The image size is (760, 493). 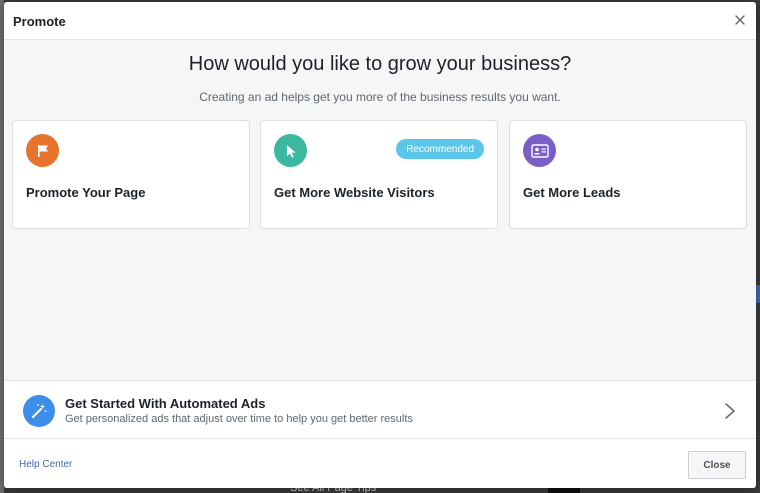 What do you see at coordinates (290, 150) in the screenshot?
I see `cursor-icon` at bounding box center [290, 150].